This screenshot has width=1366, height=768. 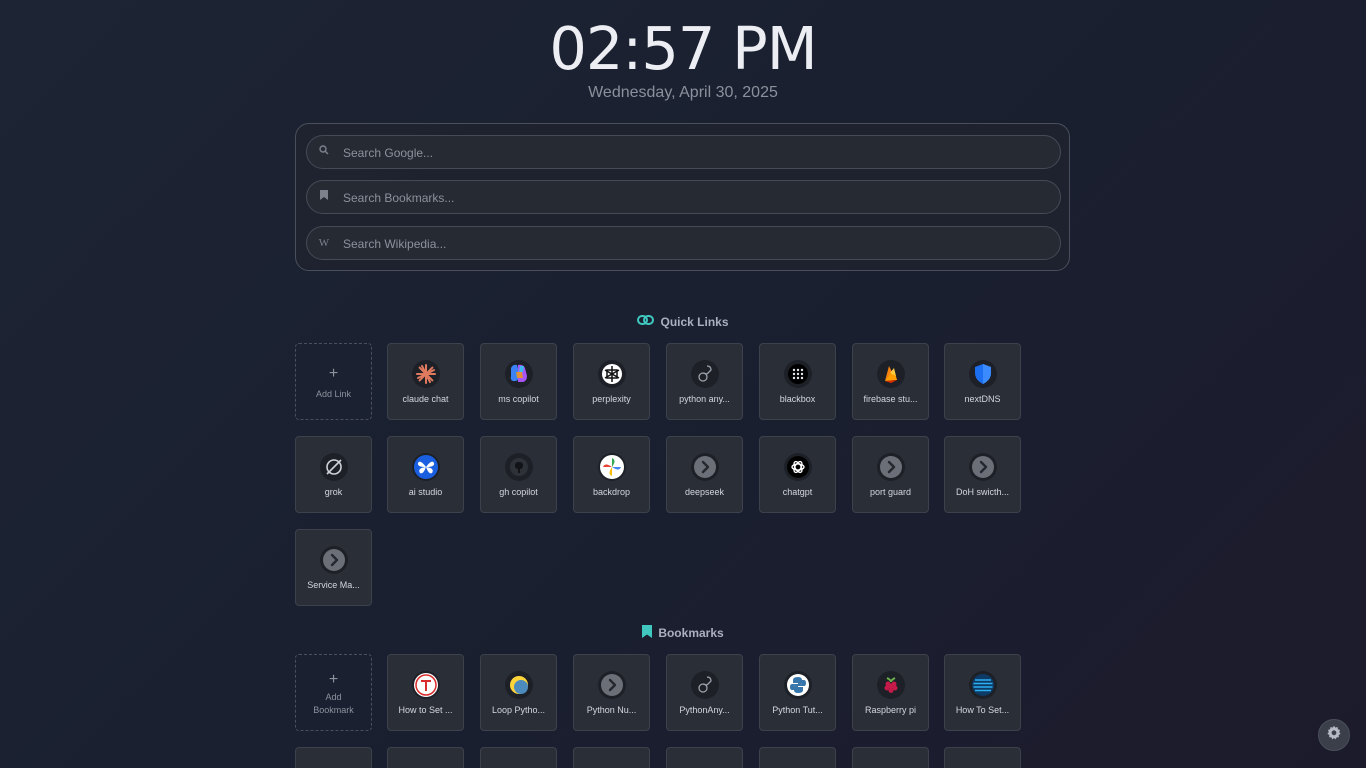 What do you see at coordinates (518, 399) in the screenshot?
I see `tile-label: ms copilot` at bounding box center [518, 399].